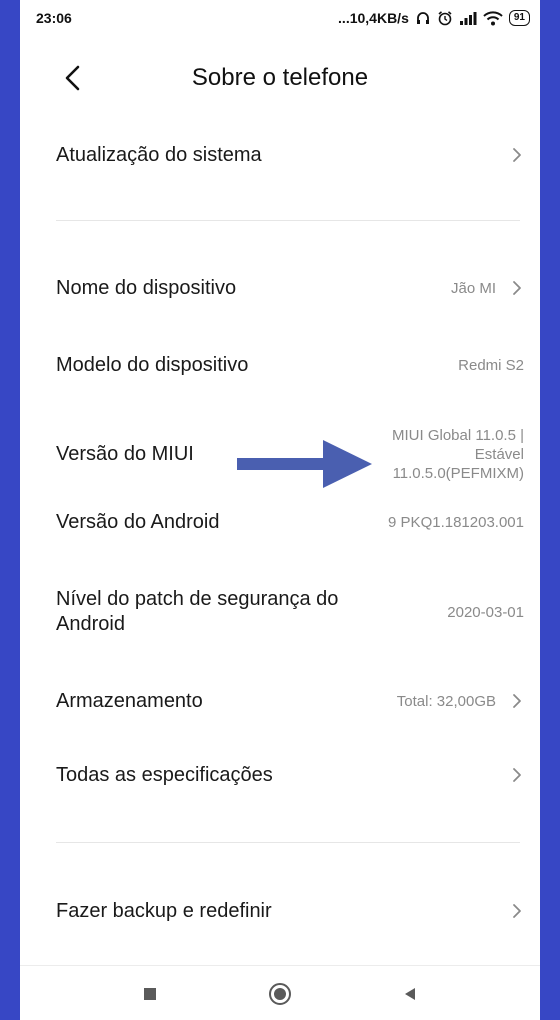 The width and height of the screenshot is (560, 1020). I want to click on security-patch-value: 2020-03-01, so click(485, 612).